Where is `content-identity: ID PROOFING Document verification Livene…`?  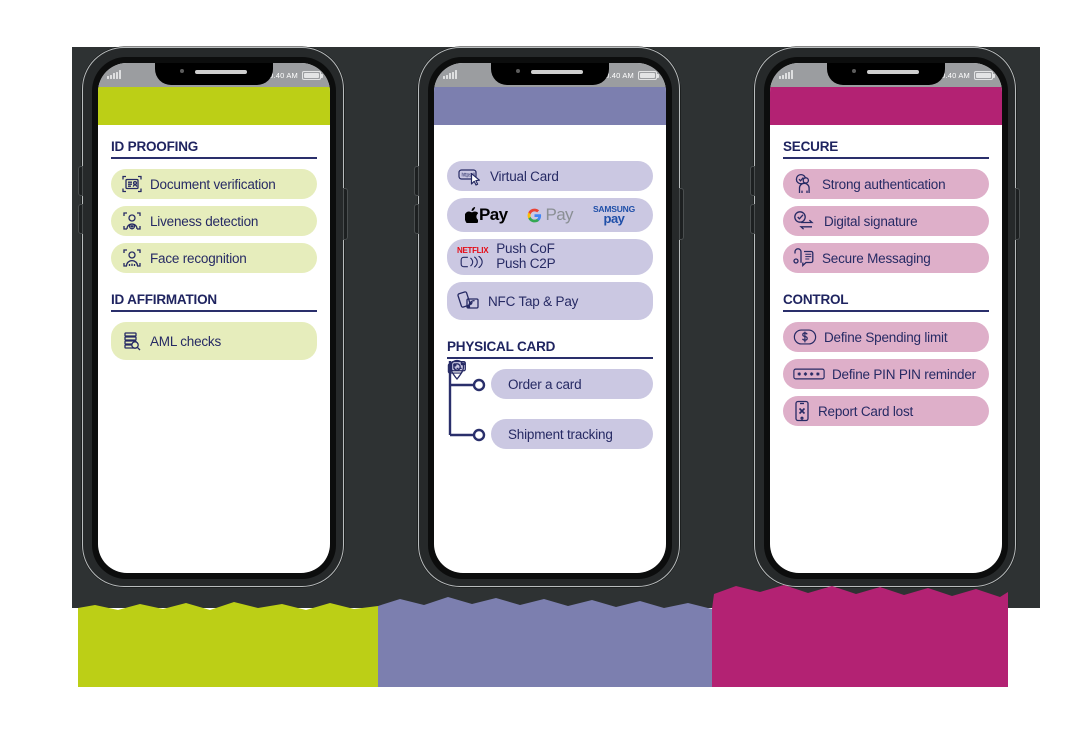 content-identity: ID PROOFING Document verification Livene… is located at coordinates (214, 243).